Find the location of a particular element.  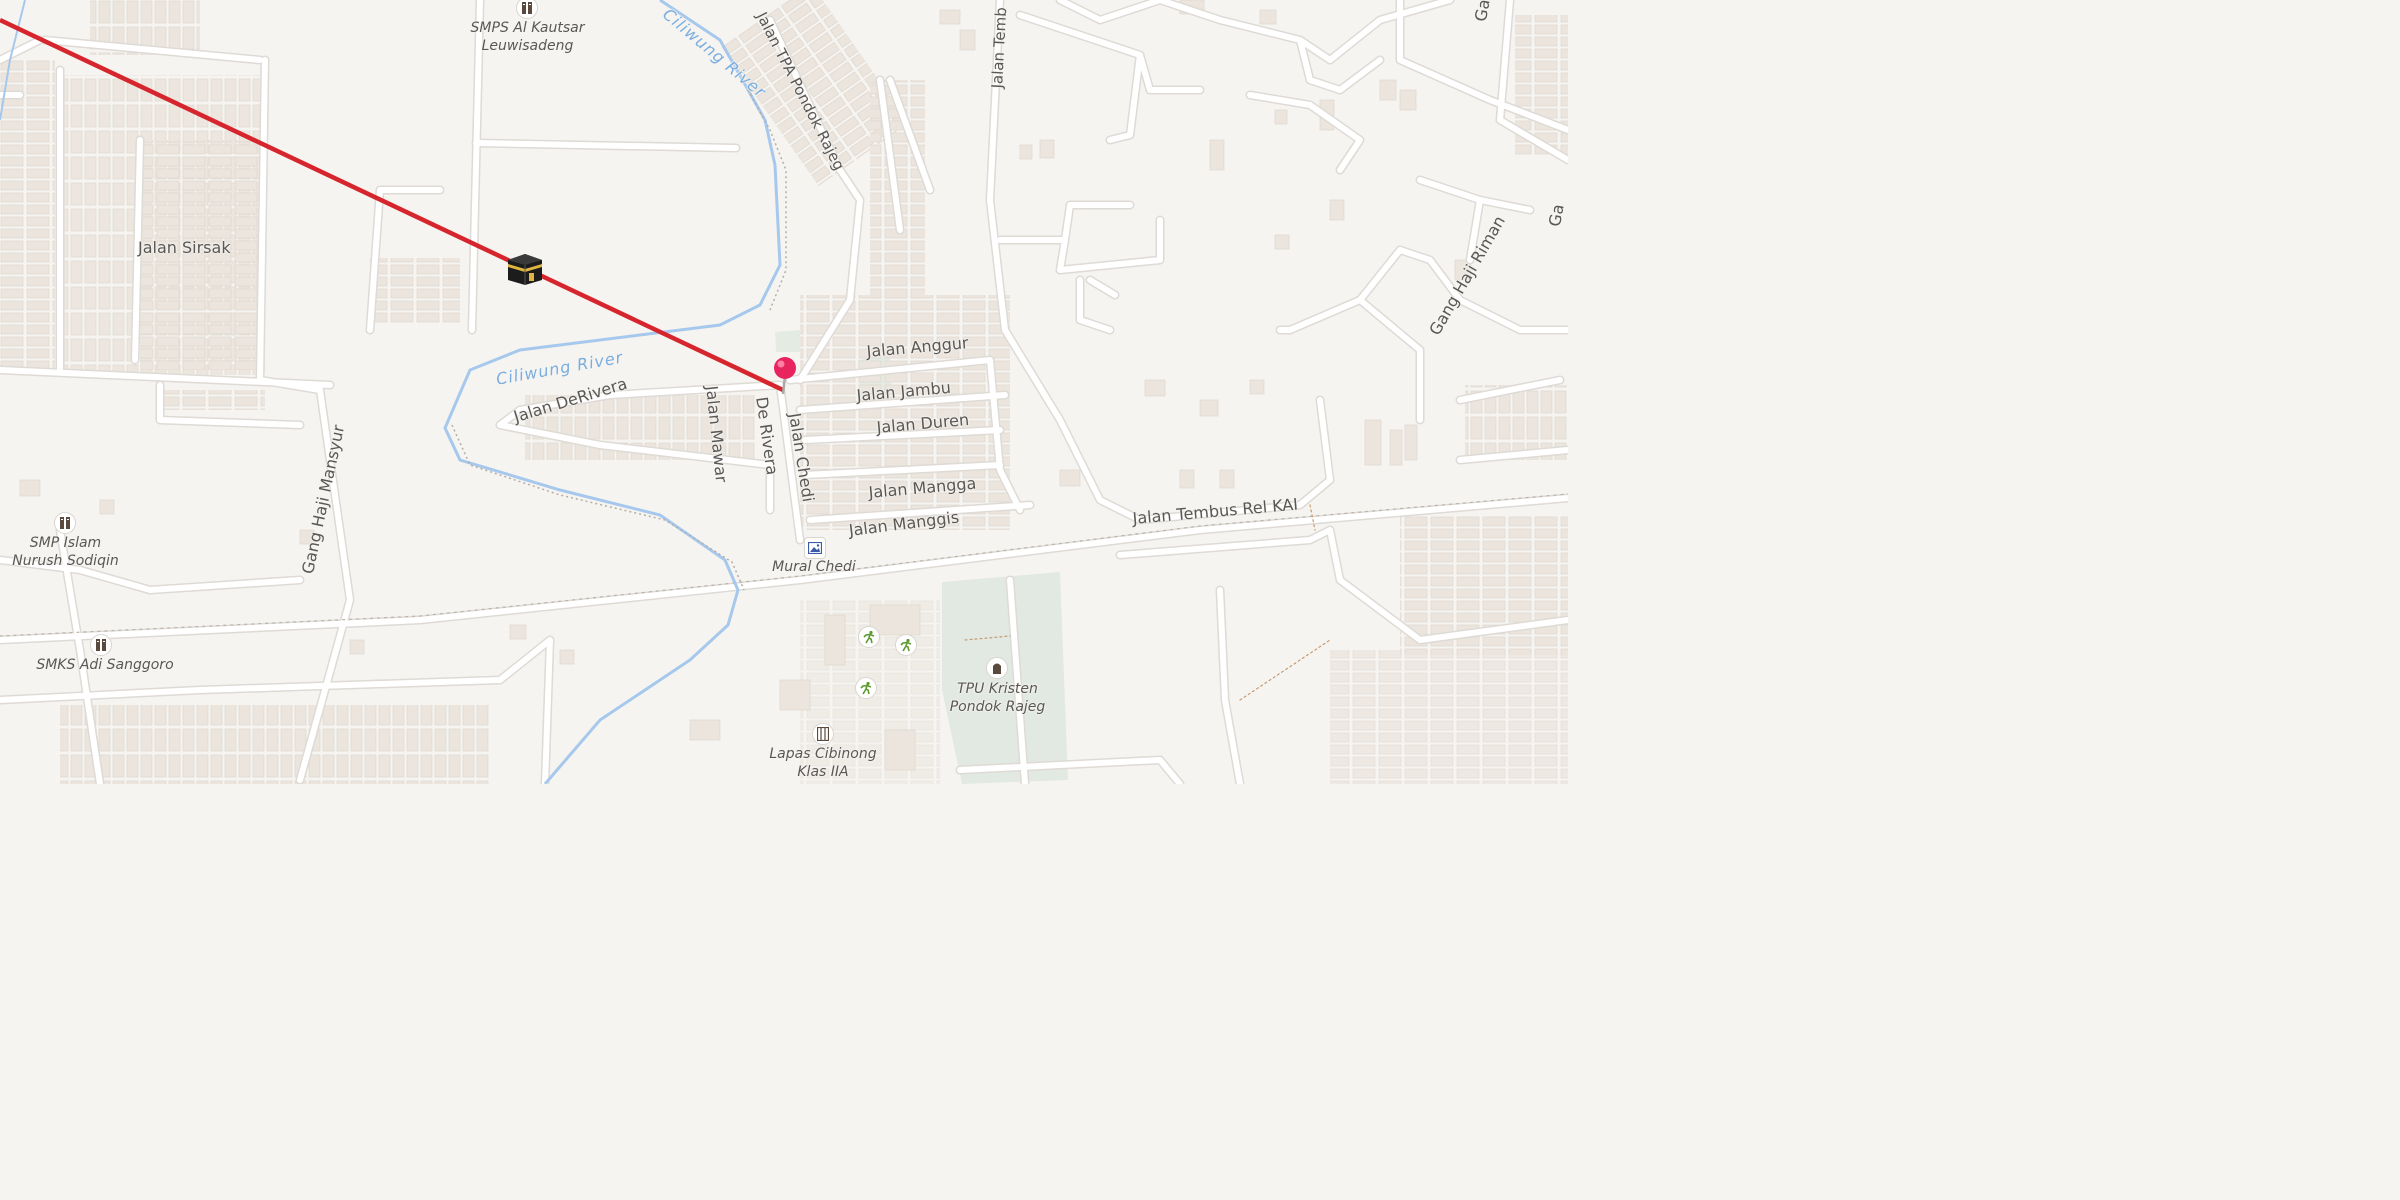

street-label-jalan-sirsak: Jalan Sirsak is located at coordinates (184, 247).